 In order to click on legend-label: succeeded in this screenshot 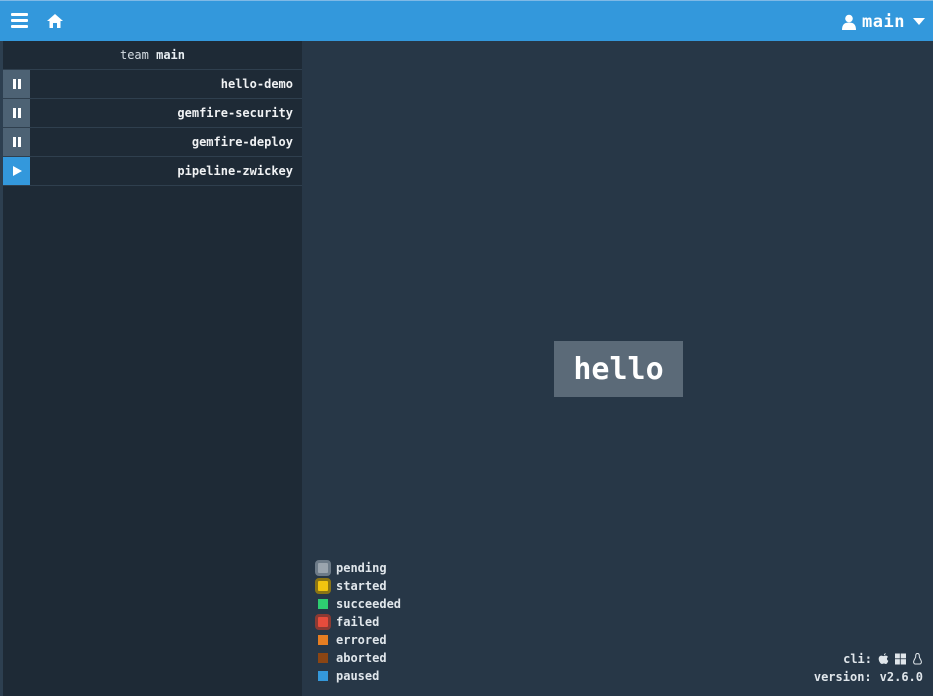, I will do `click(369, 604)`.